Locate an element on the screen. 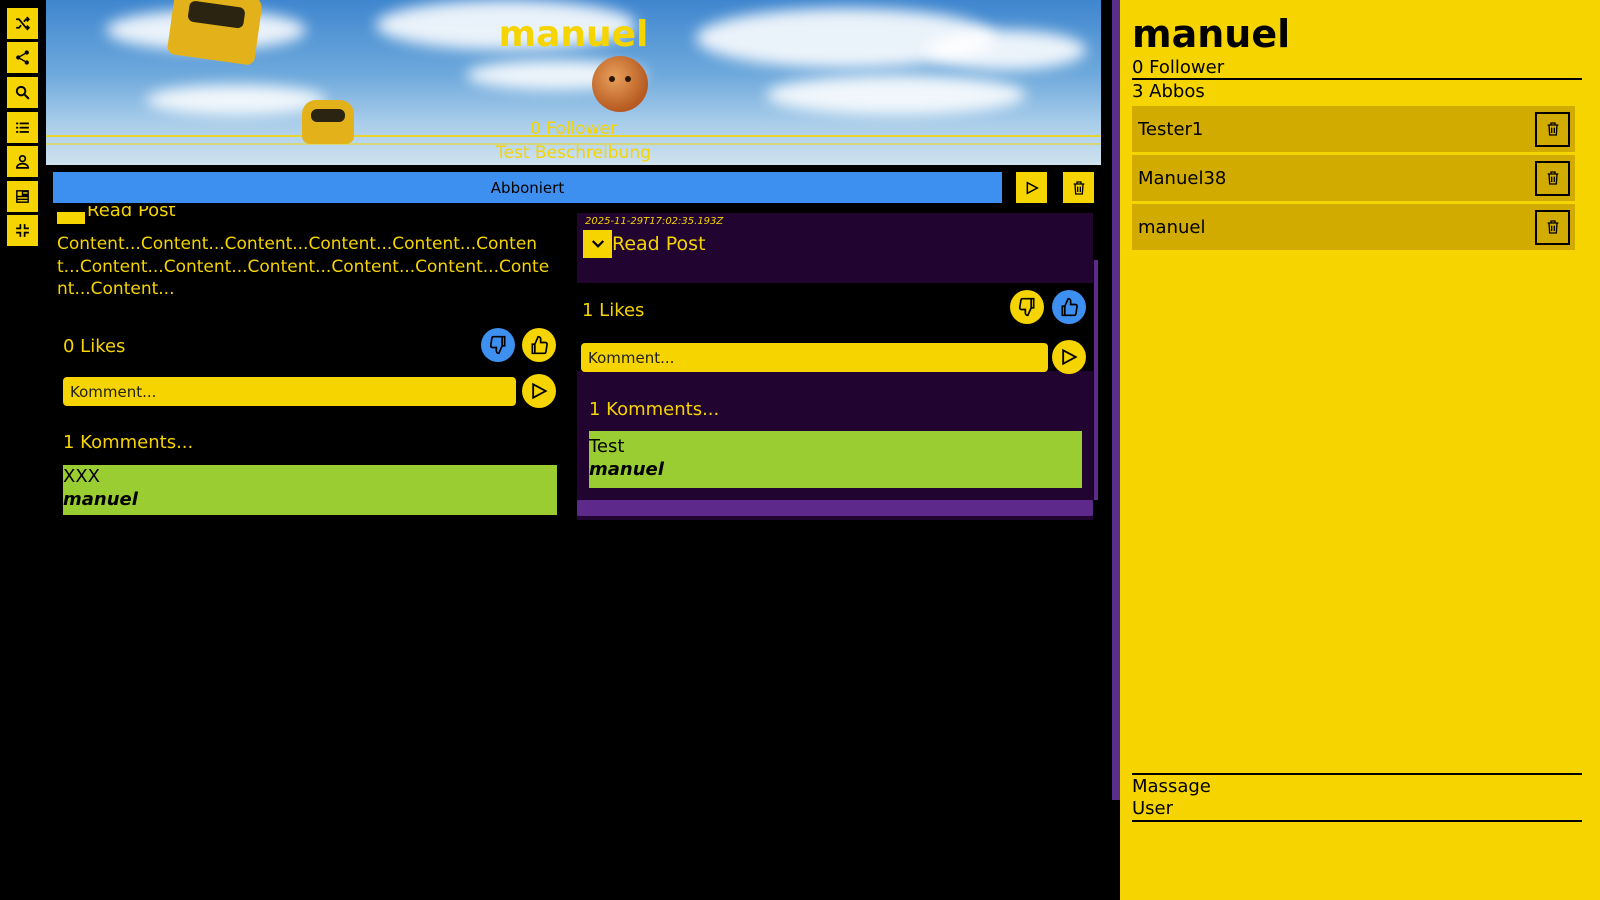 This screenshot has height=900, width=1600. profile-icon is located at coordinates (22, 161).